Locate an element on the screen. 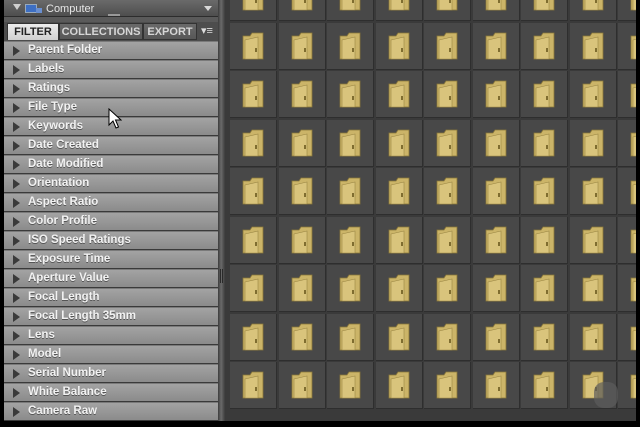 The height and width of the screenshot is (427, 640). path-dropdown-icon is located at coordinates (208, 8).